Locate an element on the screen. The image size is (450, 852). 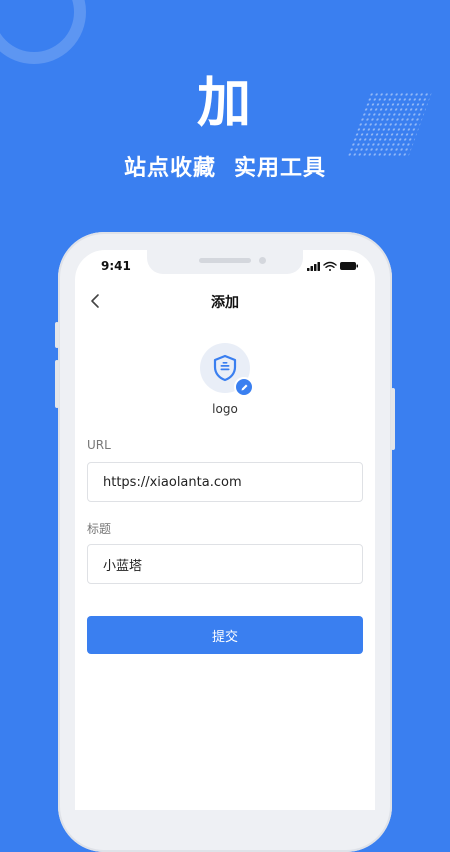
edit-logo-button is located at coordinates (244, 387).